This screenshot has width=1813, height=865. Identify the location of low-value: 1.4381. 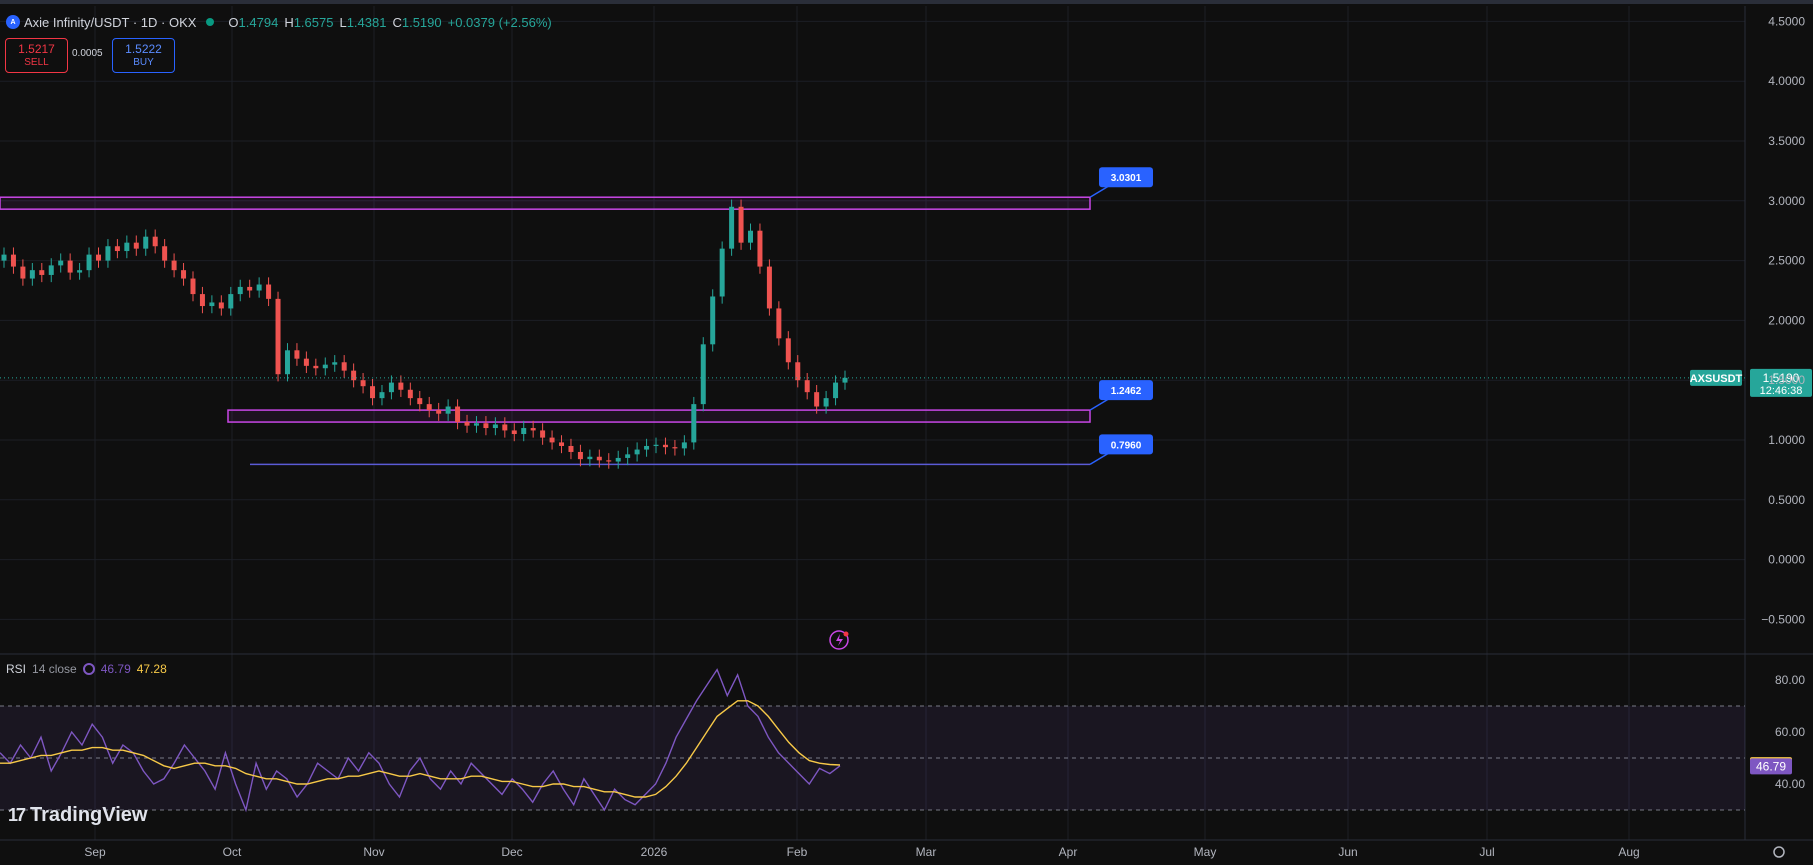
(366, 22).